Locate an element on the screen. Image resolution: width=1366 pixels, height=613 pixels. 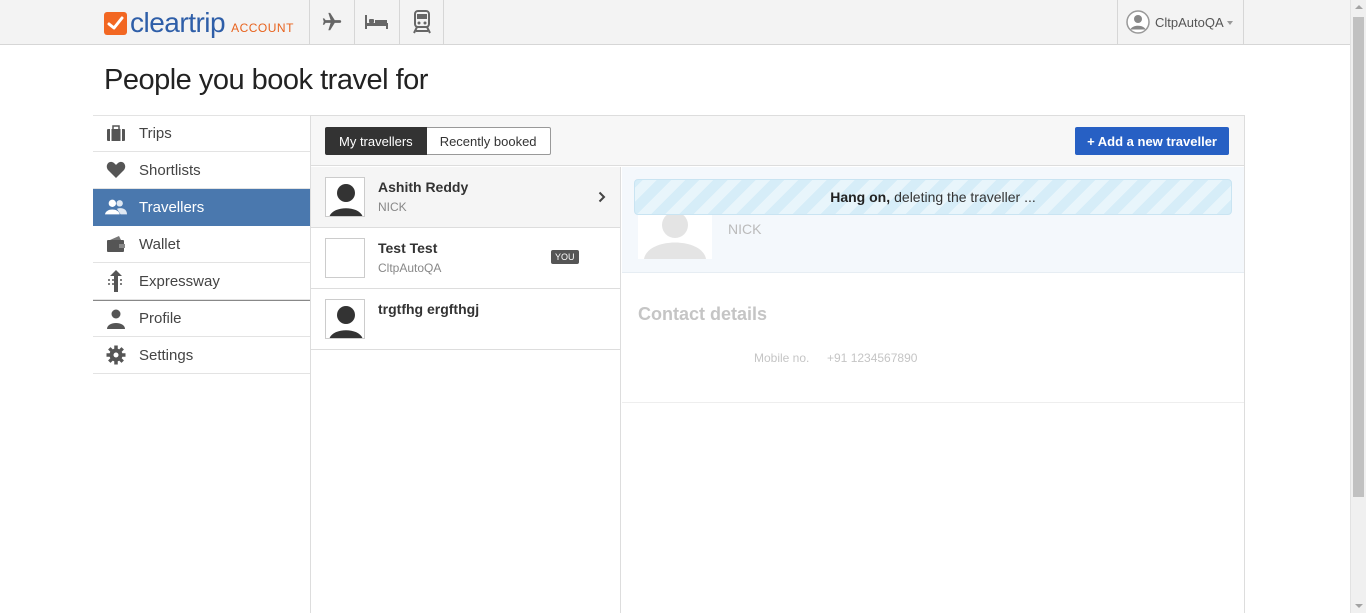
scrollbar-thumb is located at coordinates (1358, 257).